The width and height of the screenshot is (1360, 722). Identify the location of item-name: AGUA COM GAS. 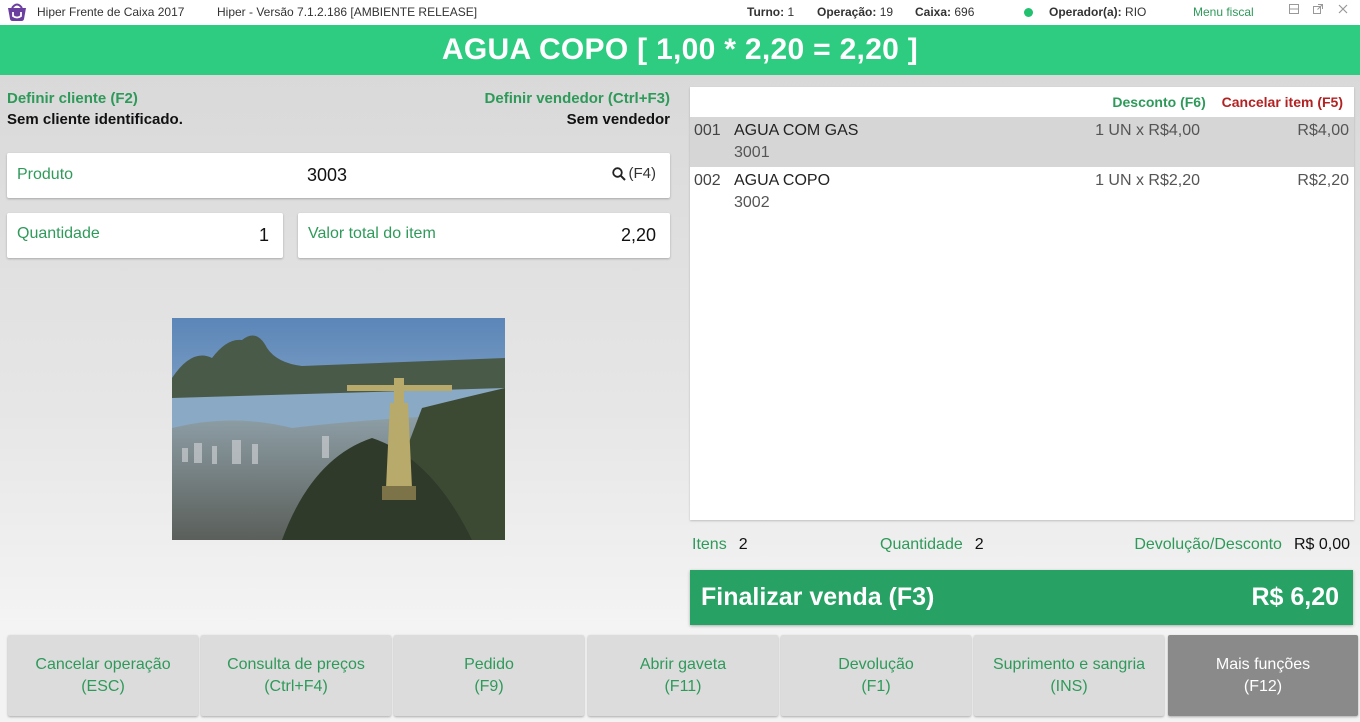
(796, 130).